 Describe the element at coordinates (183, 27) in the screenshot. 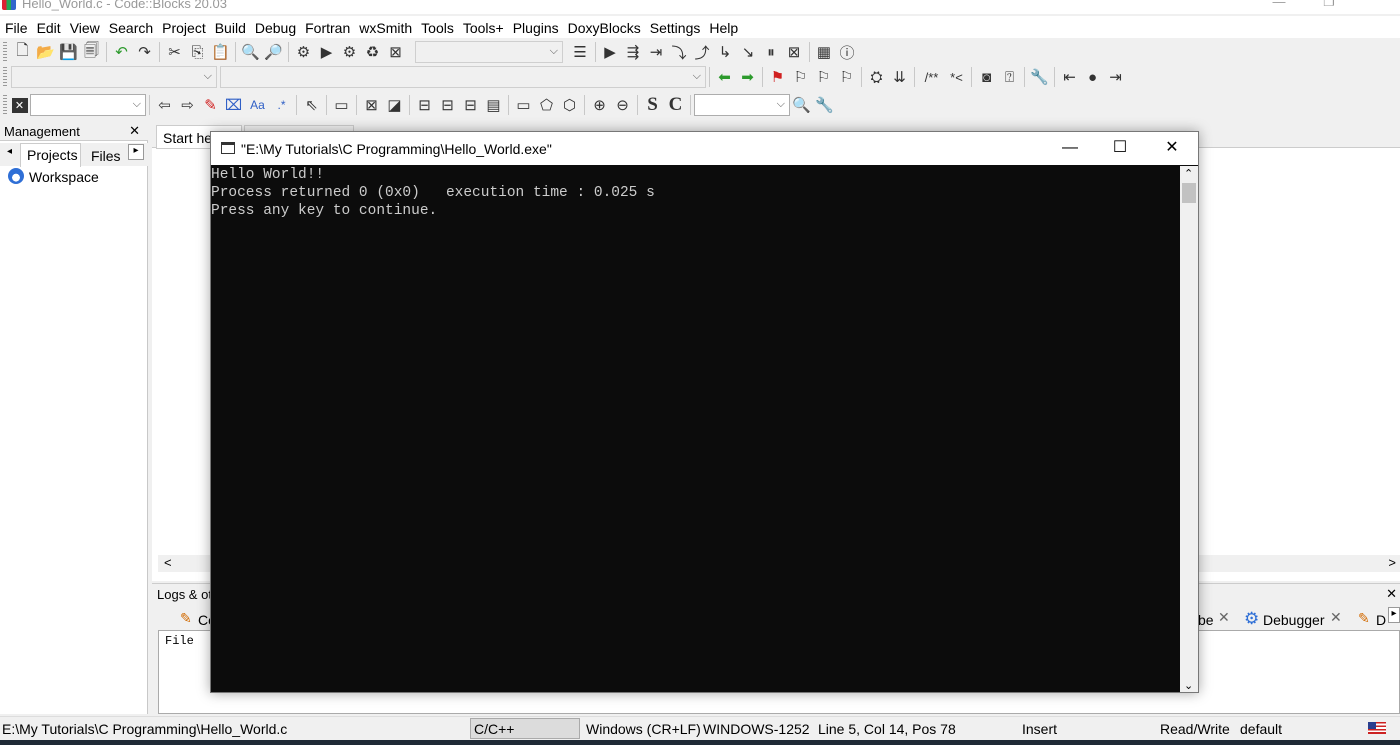

I see `menu-project: Project` at that location.